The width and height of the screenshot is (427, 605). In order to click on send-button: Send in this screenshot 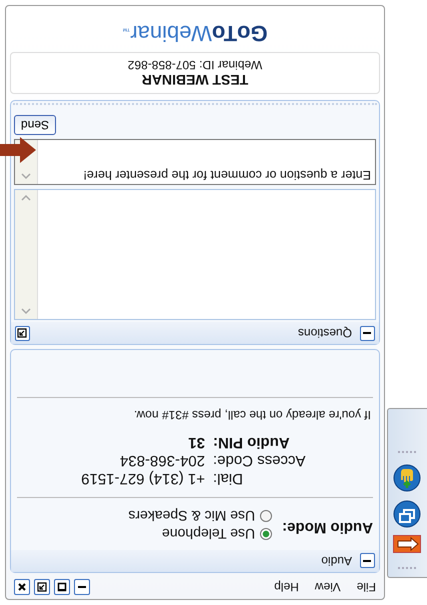, I will do `click(35, 124)`.